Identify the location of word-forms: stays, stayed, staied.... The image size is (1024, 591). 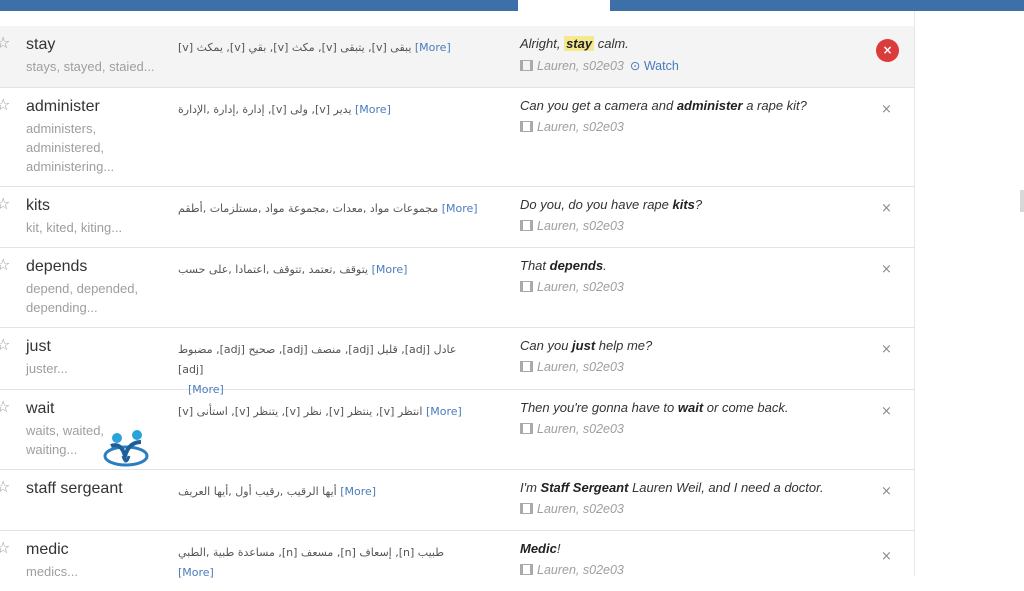
(90, 66).